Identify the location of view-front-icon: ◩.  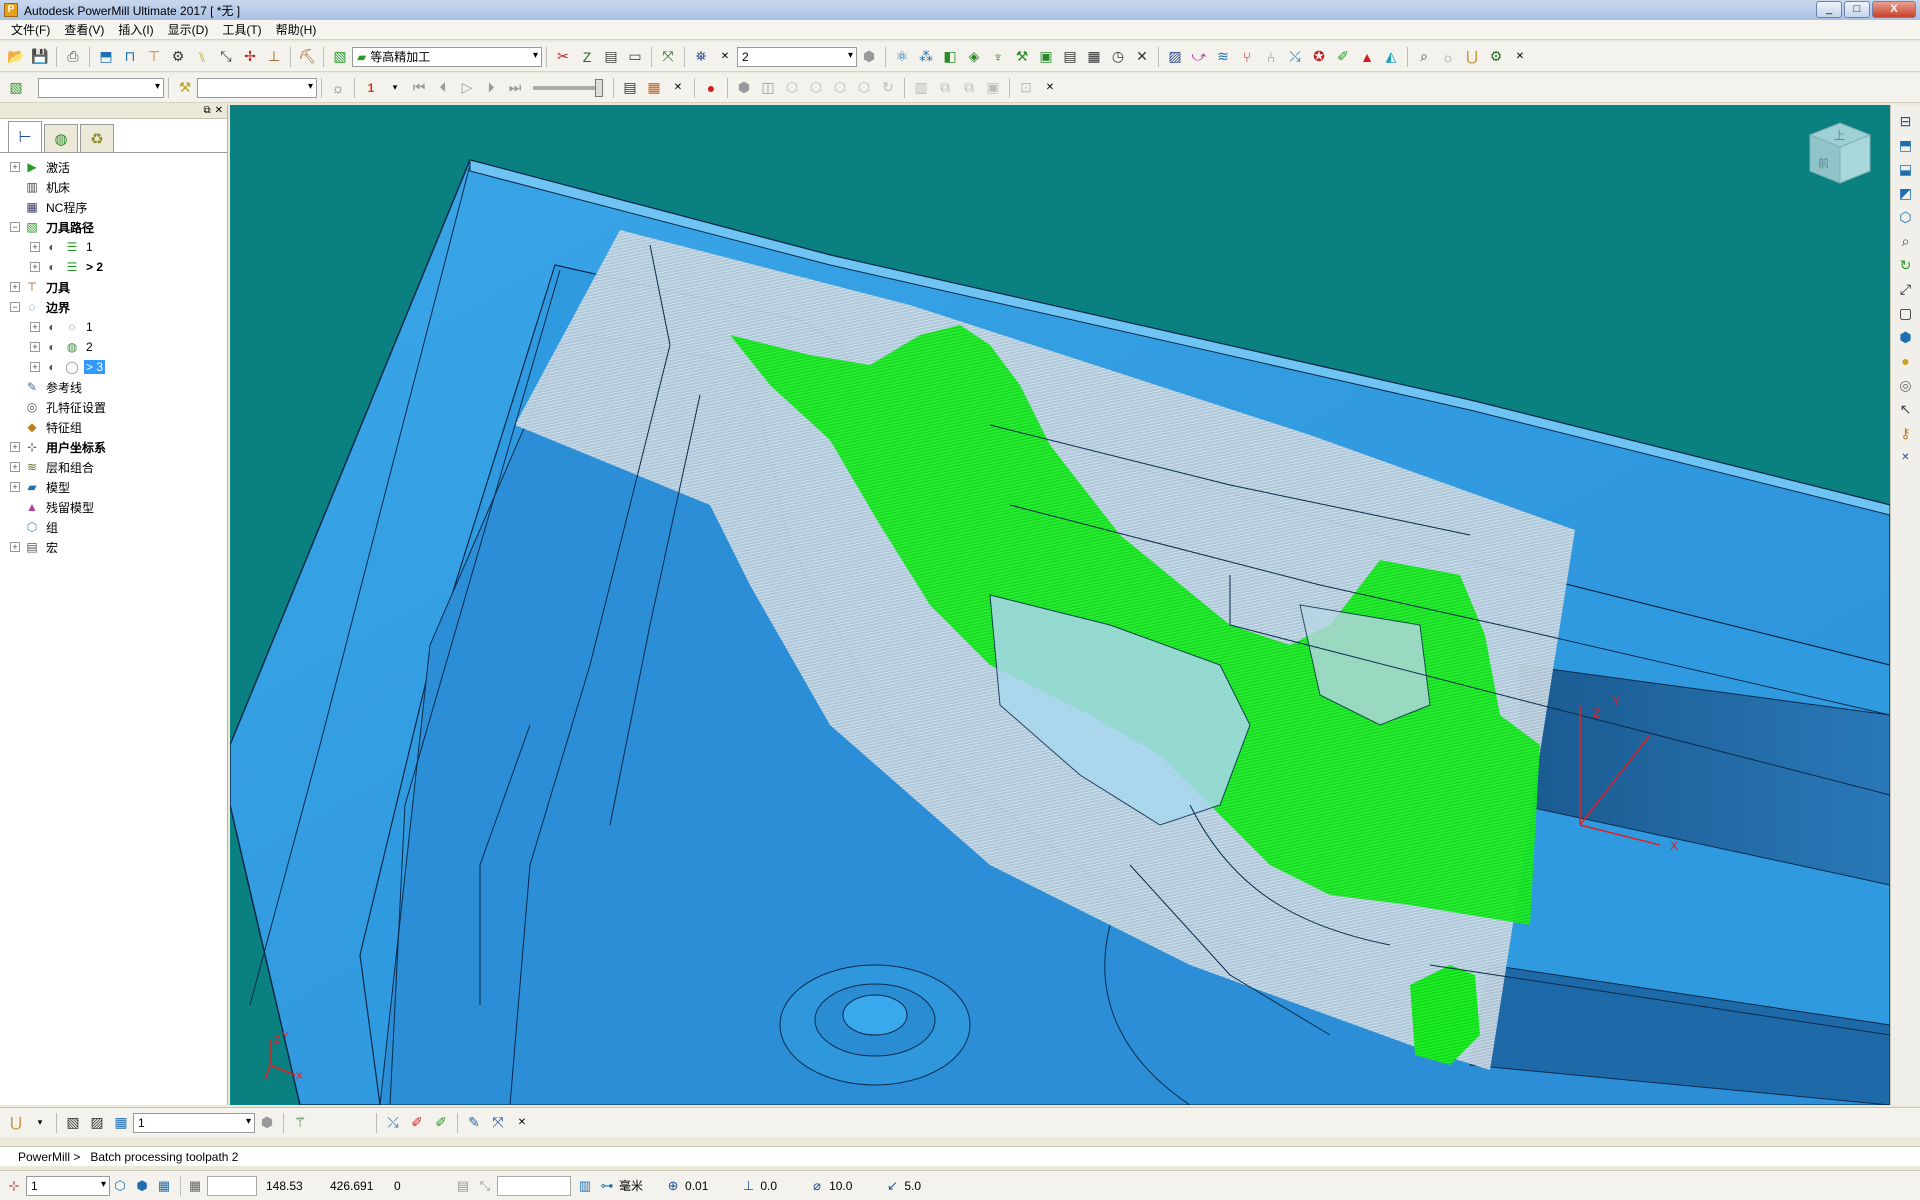
(1906, 193).